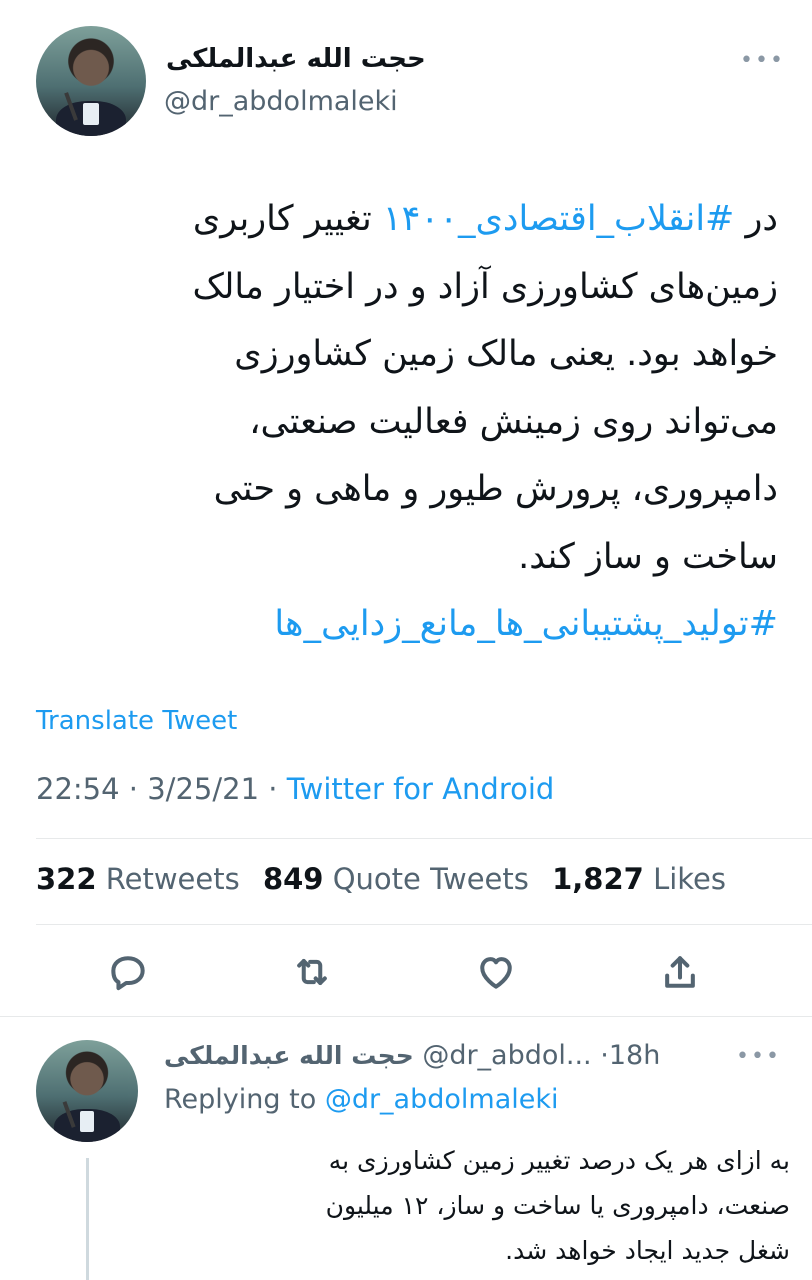 The width and height of the screenshot is (812, 1280). What do you see at coordinates (559, 219) in the screenshot?
I see `hashtag-link: #انقلاب_اقتصادی_۱۴۰۰` at bounding box center [559, 219].